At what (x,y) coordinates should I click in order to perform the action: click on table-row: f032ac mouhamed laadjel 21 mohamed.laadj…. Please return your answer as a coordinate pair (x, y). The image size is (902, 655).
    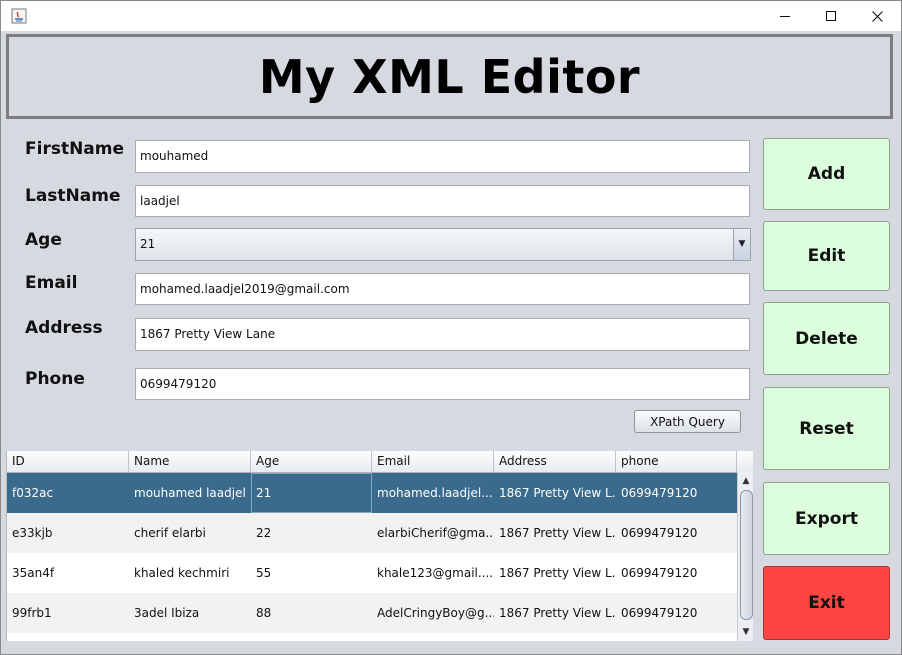
    Looking at the image, I should click on (372, 493).